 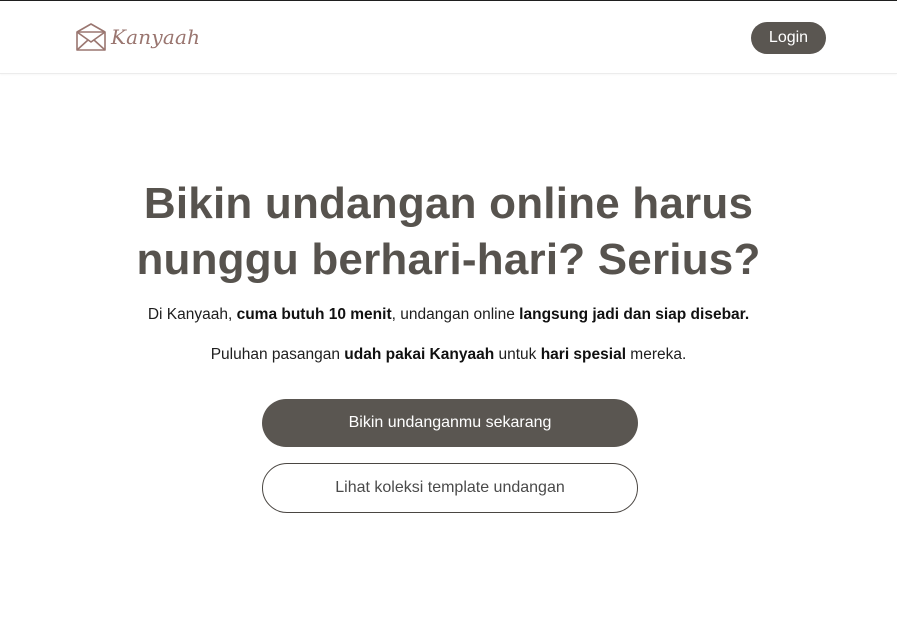 I want to click on sub1-text-1: Di Kanyaah,, so click(x=192, y=314).